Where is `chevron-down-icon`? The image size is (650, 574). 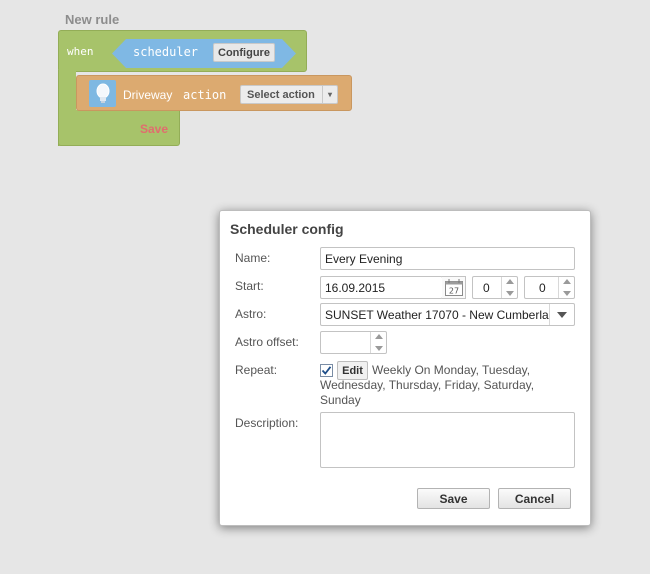 chevron-down-icon is located at coordinates (561, 314).